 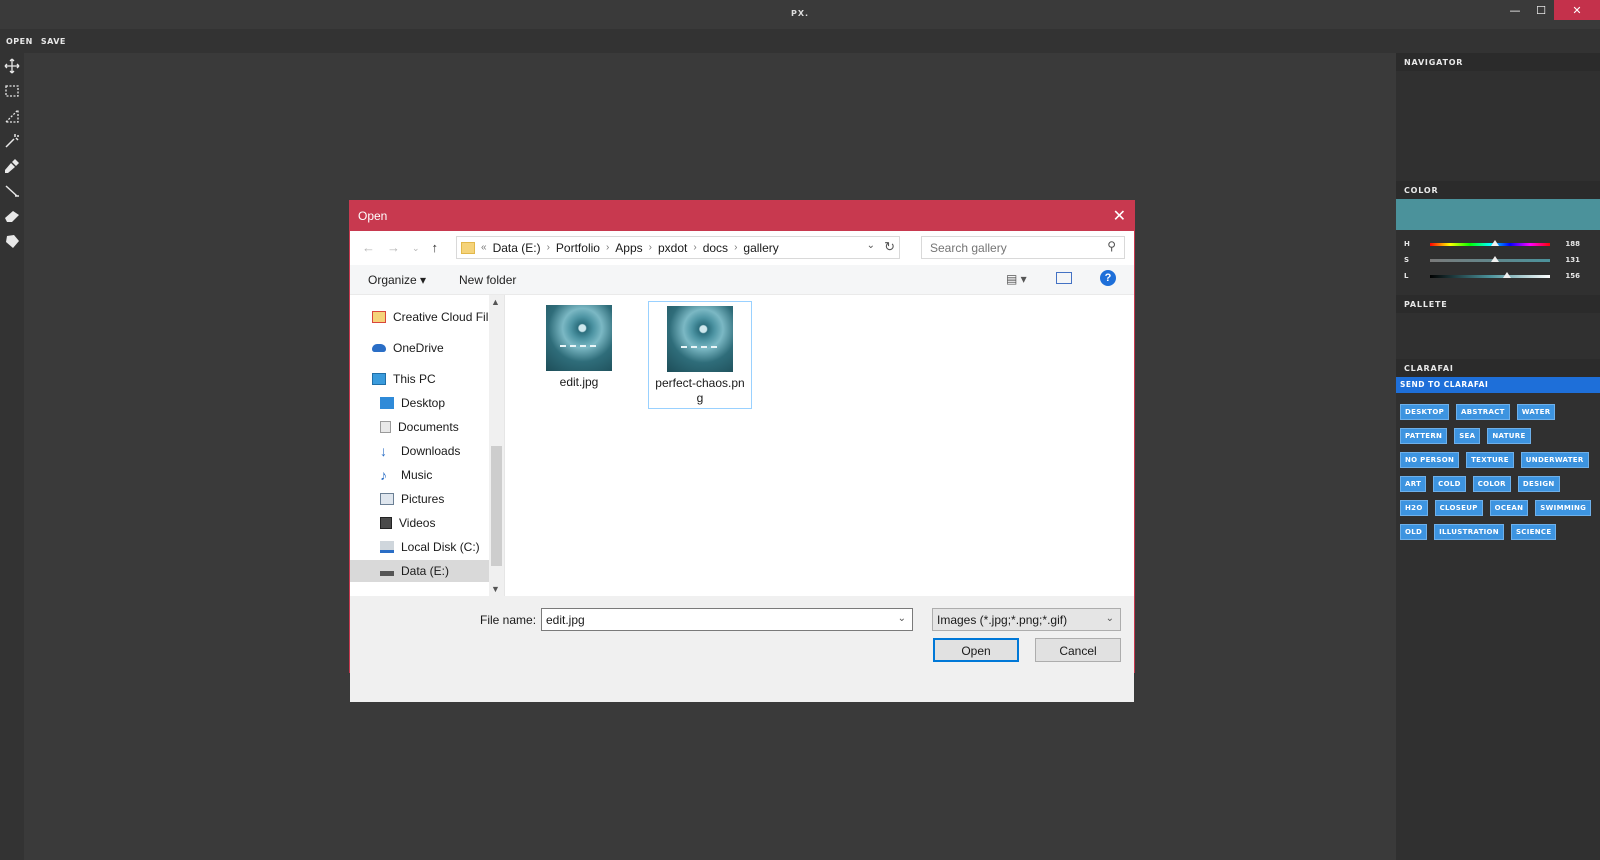 I want to click on saturation-slider, so click(x=1490, y=258).